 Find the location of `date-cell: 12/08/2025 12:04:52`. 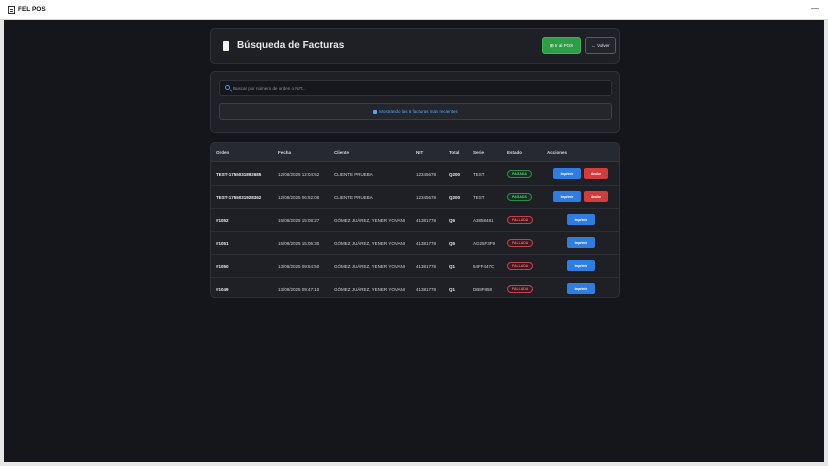

date-cell: 12/08/2025 12:04:52 is located at coordinates (299, 174).